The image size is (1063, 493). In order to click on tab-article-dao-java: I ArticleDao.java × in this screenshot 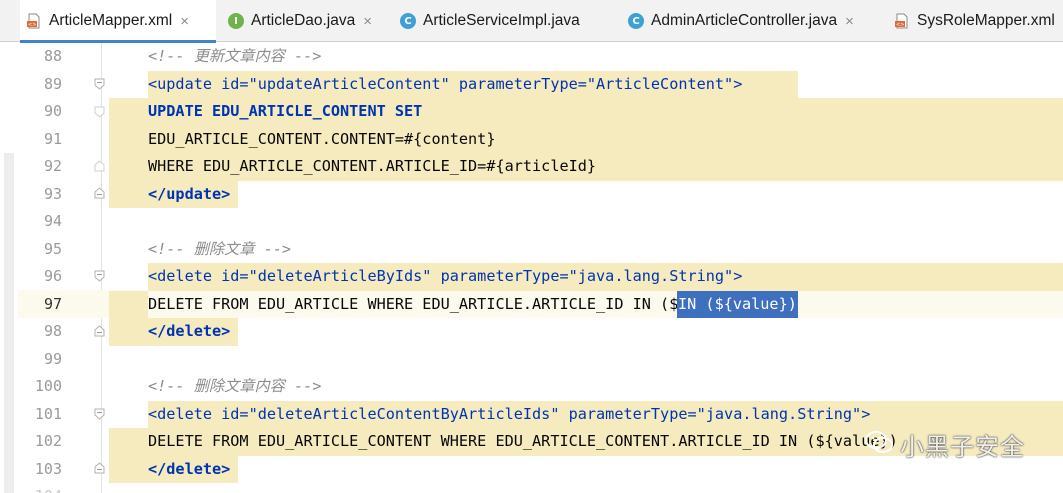, I will do `click(306, 21)`.